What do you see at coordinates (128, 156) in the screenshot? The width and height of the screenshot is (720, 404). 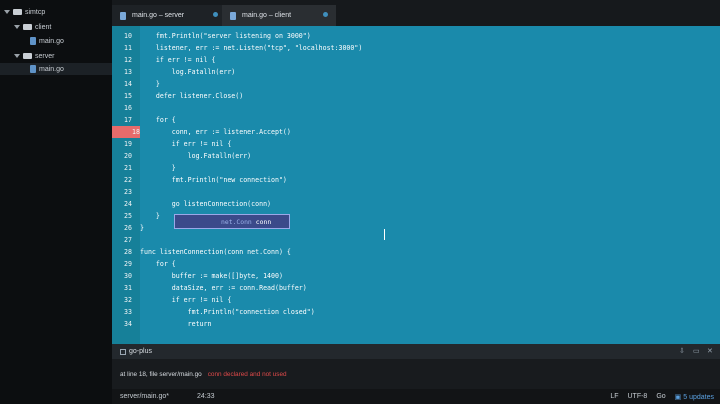 I see `line-number: 20` at bounding box center [128, 156].